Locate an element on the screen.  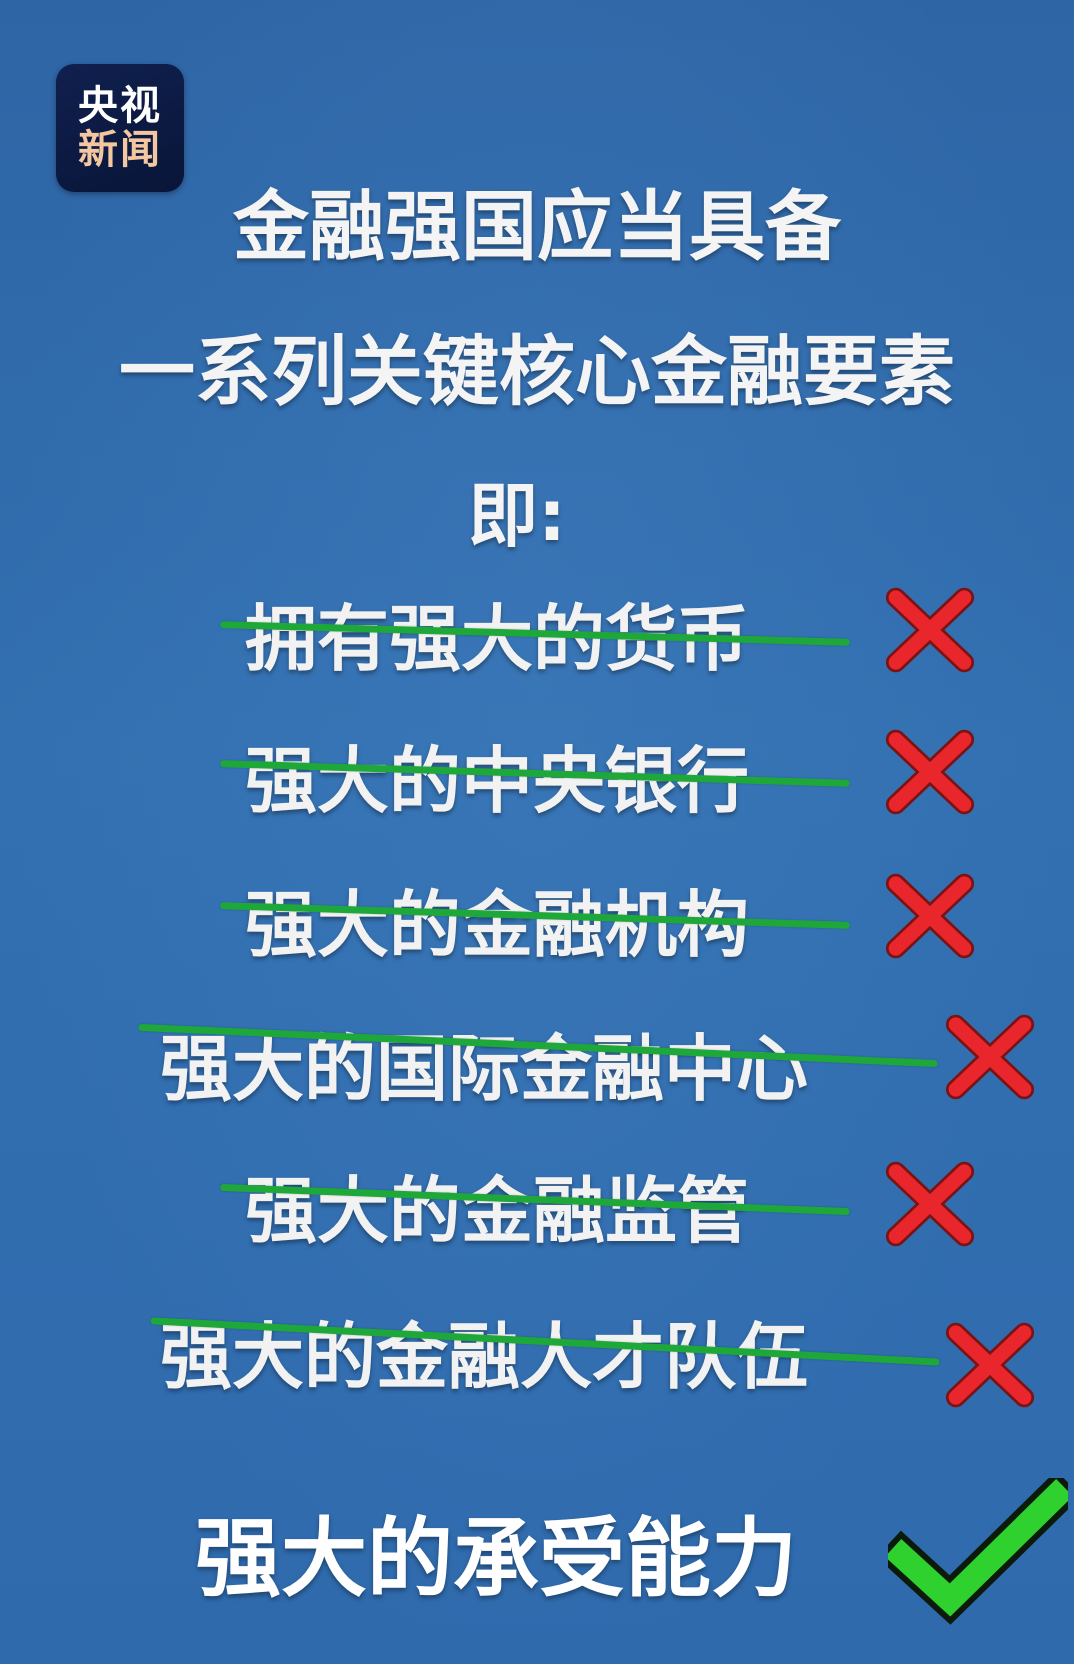
list-item: 强大的国际金融中心 is located at coordinates (537, 1060).